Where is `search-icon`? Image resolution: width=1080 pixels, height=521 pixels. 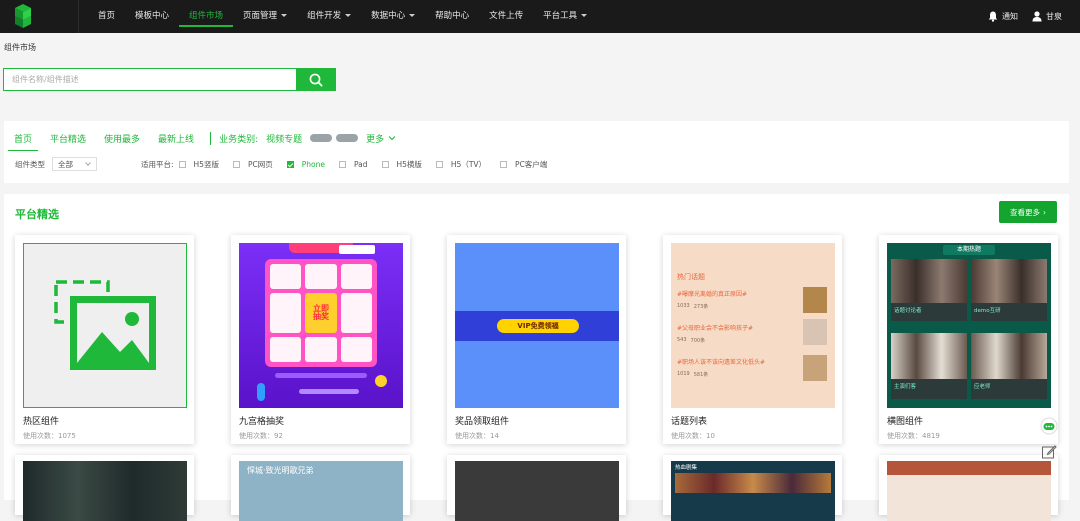
search-icon is located at coordinates (316, 79).